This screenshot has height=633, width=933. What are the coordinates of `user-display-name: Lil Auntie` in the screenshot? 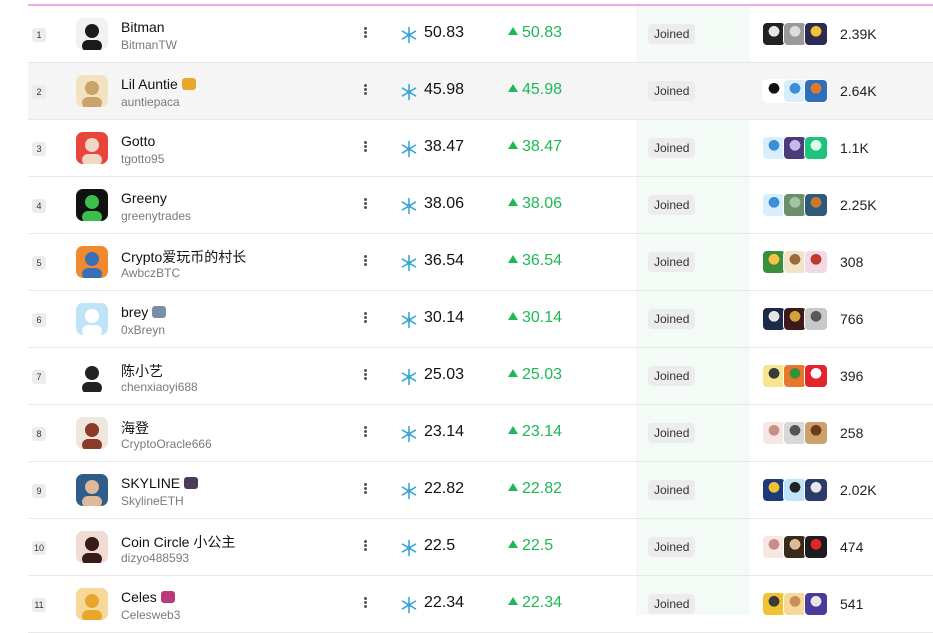 It's located at (158, 84).